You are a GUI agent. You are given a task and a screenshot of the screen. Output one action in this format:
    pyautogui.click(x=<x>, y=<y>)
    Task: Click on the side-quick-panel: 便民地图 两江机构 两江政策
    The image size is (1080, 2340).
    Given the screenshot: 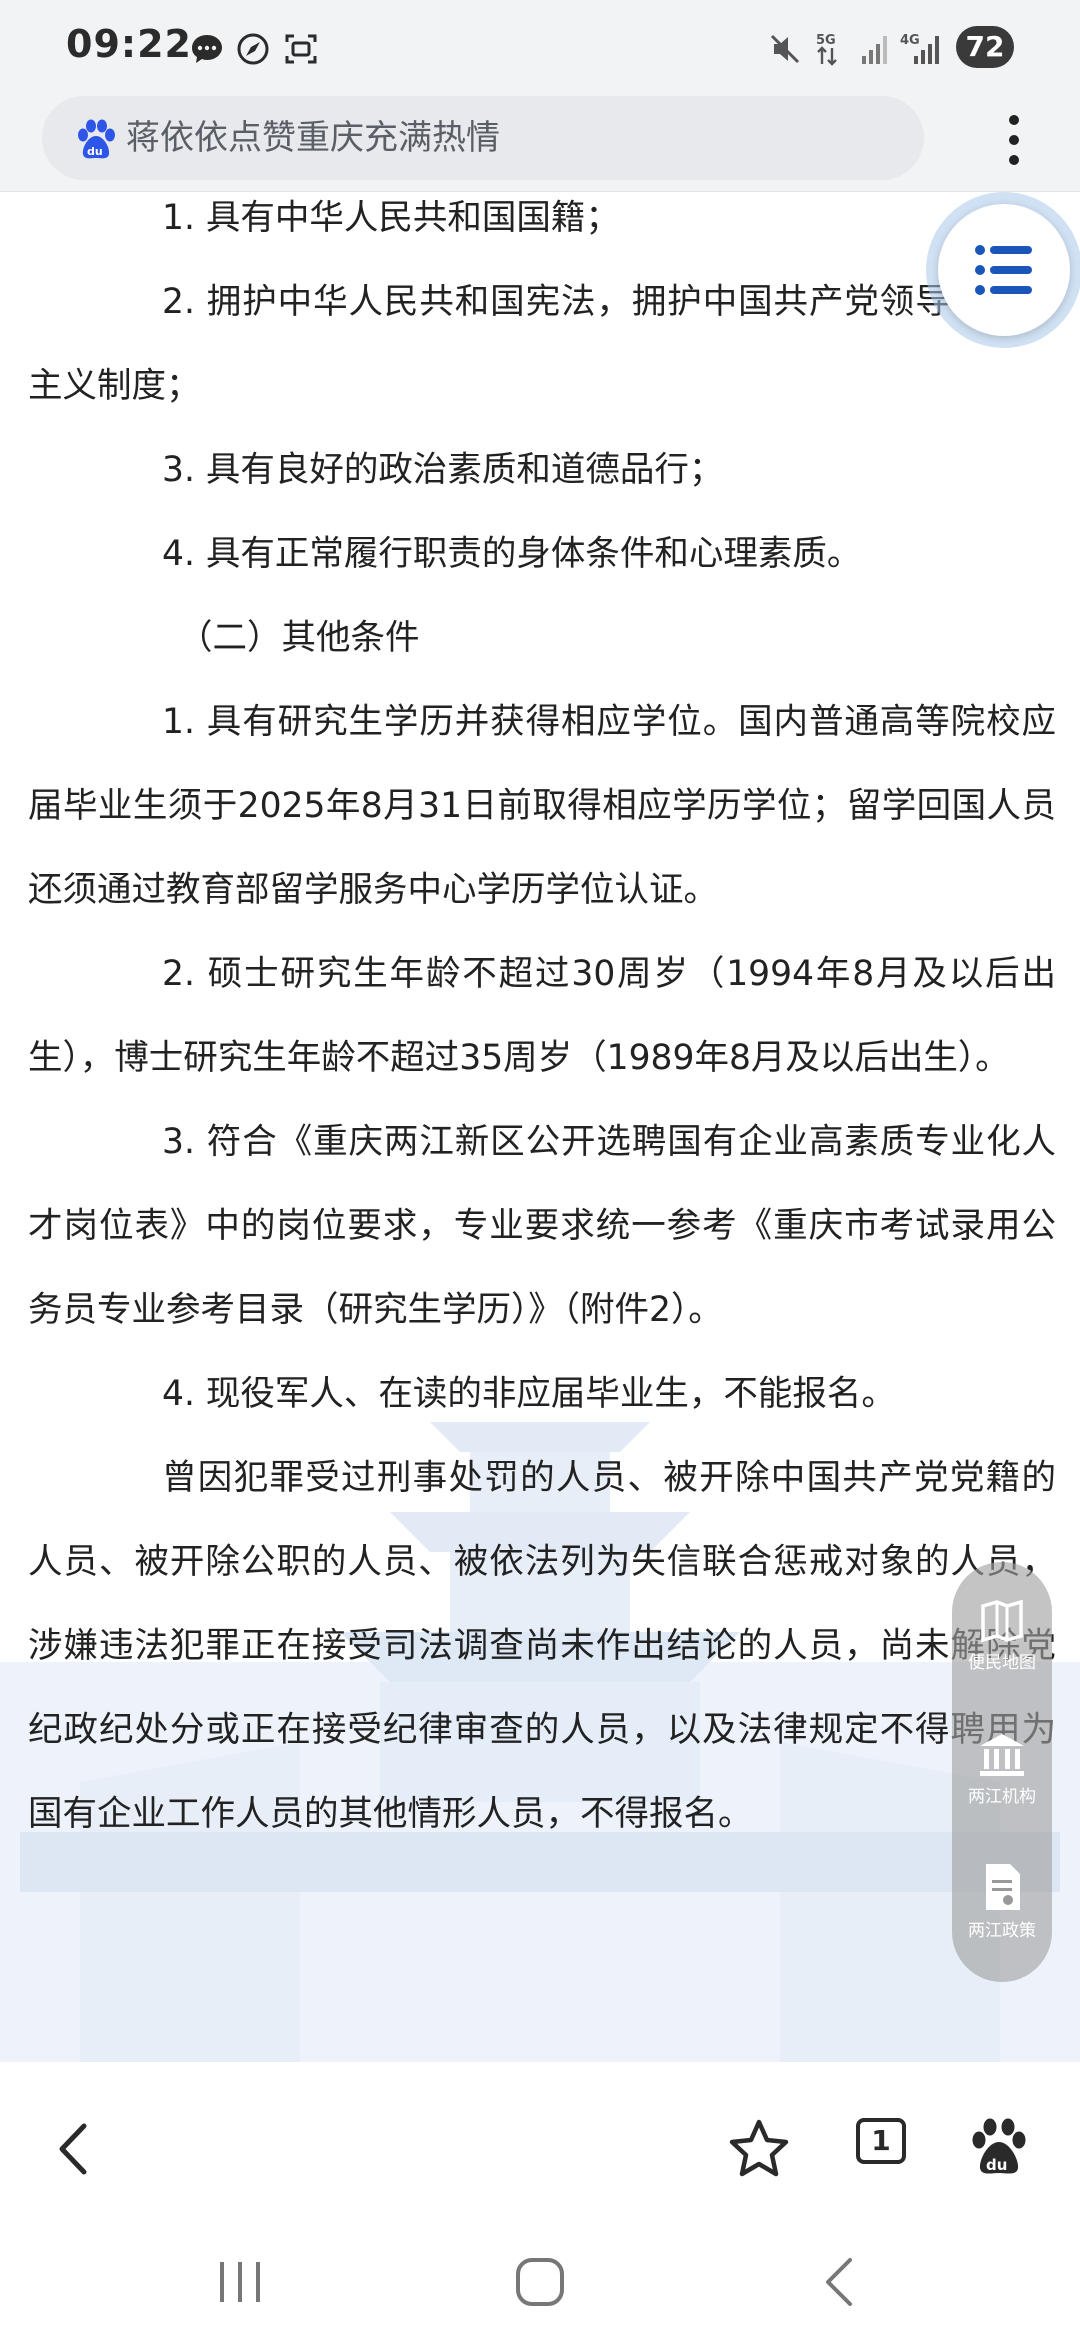 What is the action you would take?
    pyautogui.click(x=1002, y=1772)
    